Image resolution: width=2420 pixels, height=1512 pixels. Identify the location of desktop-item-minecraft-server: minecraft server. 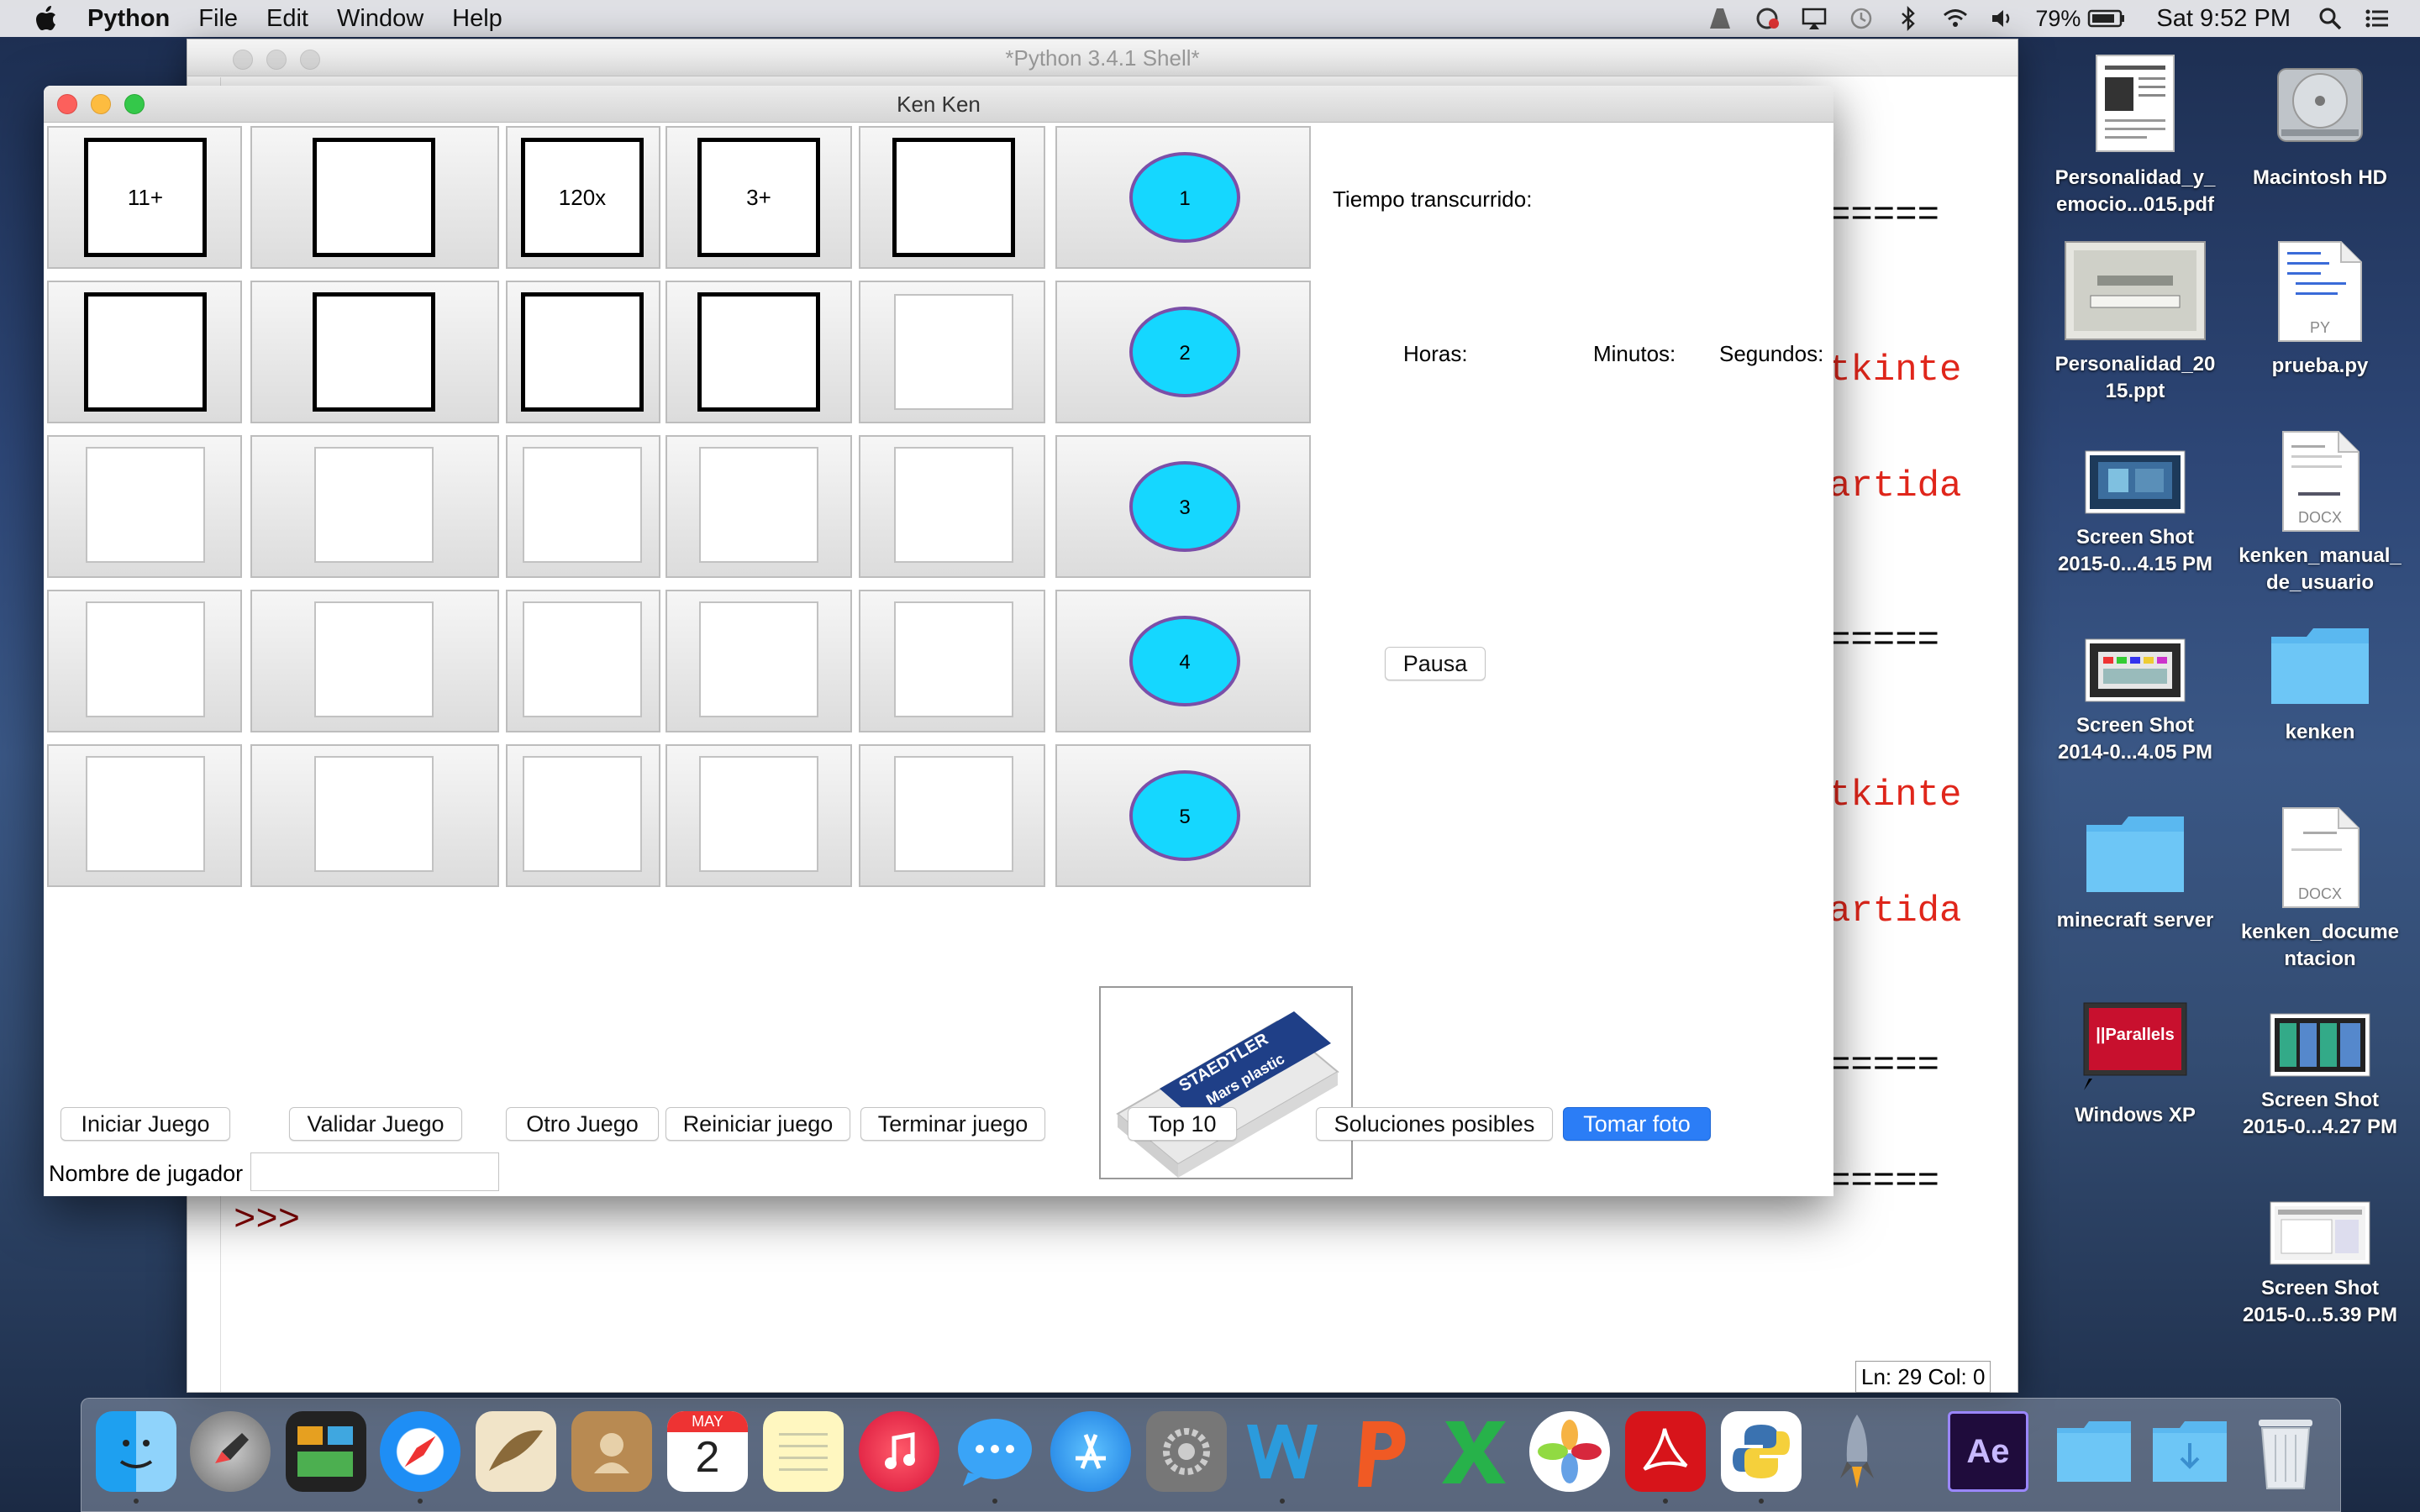
(2135, 873).